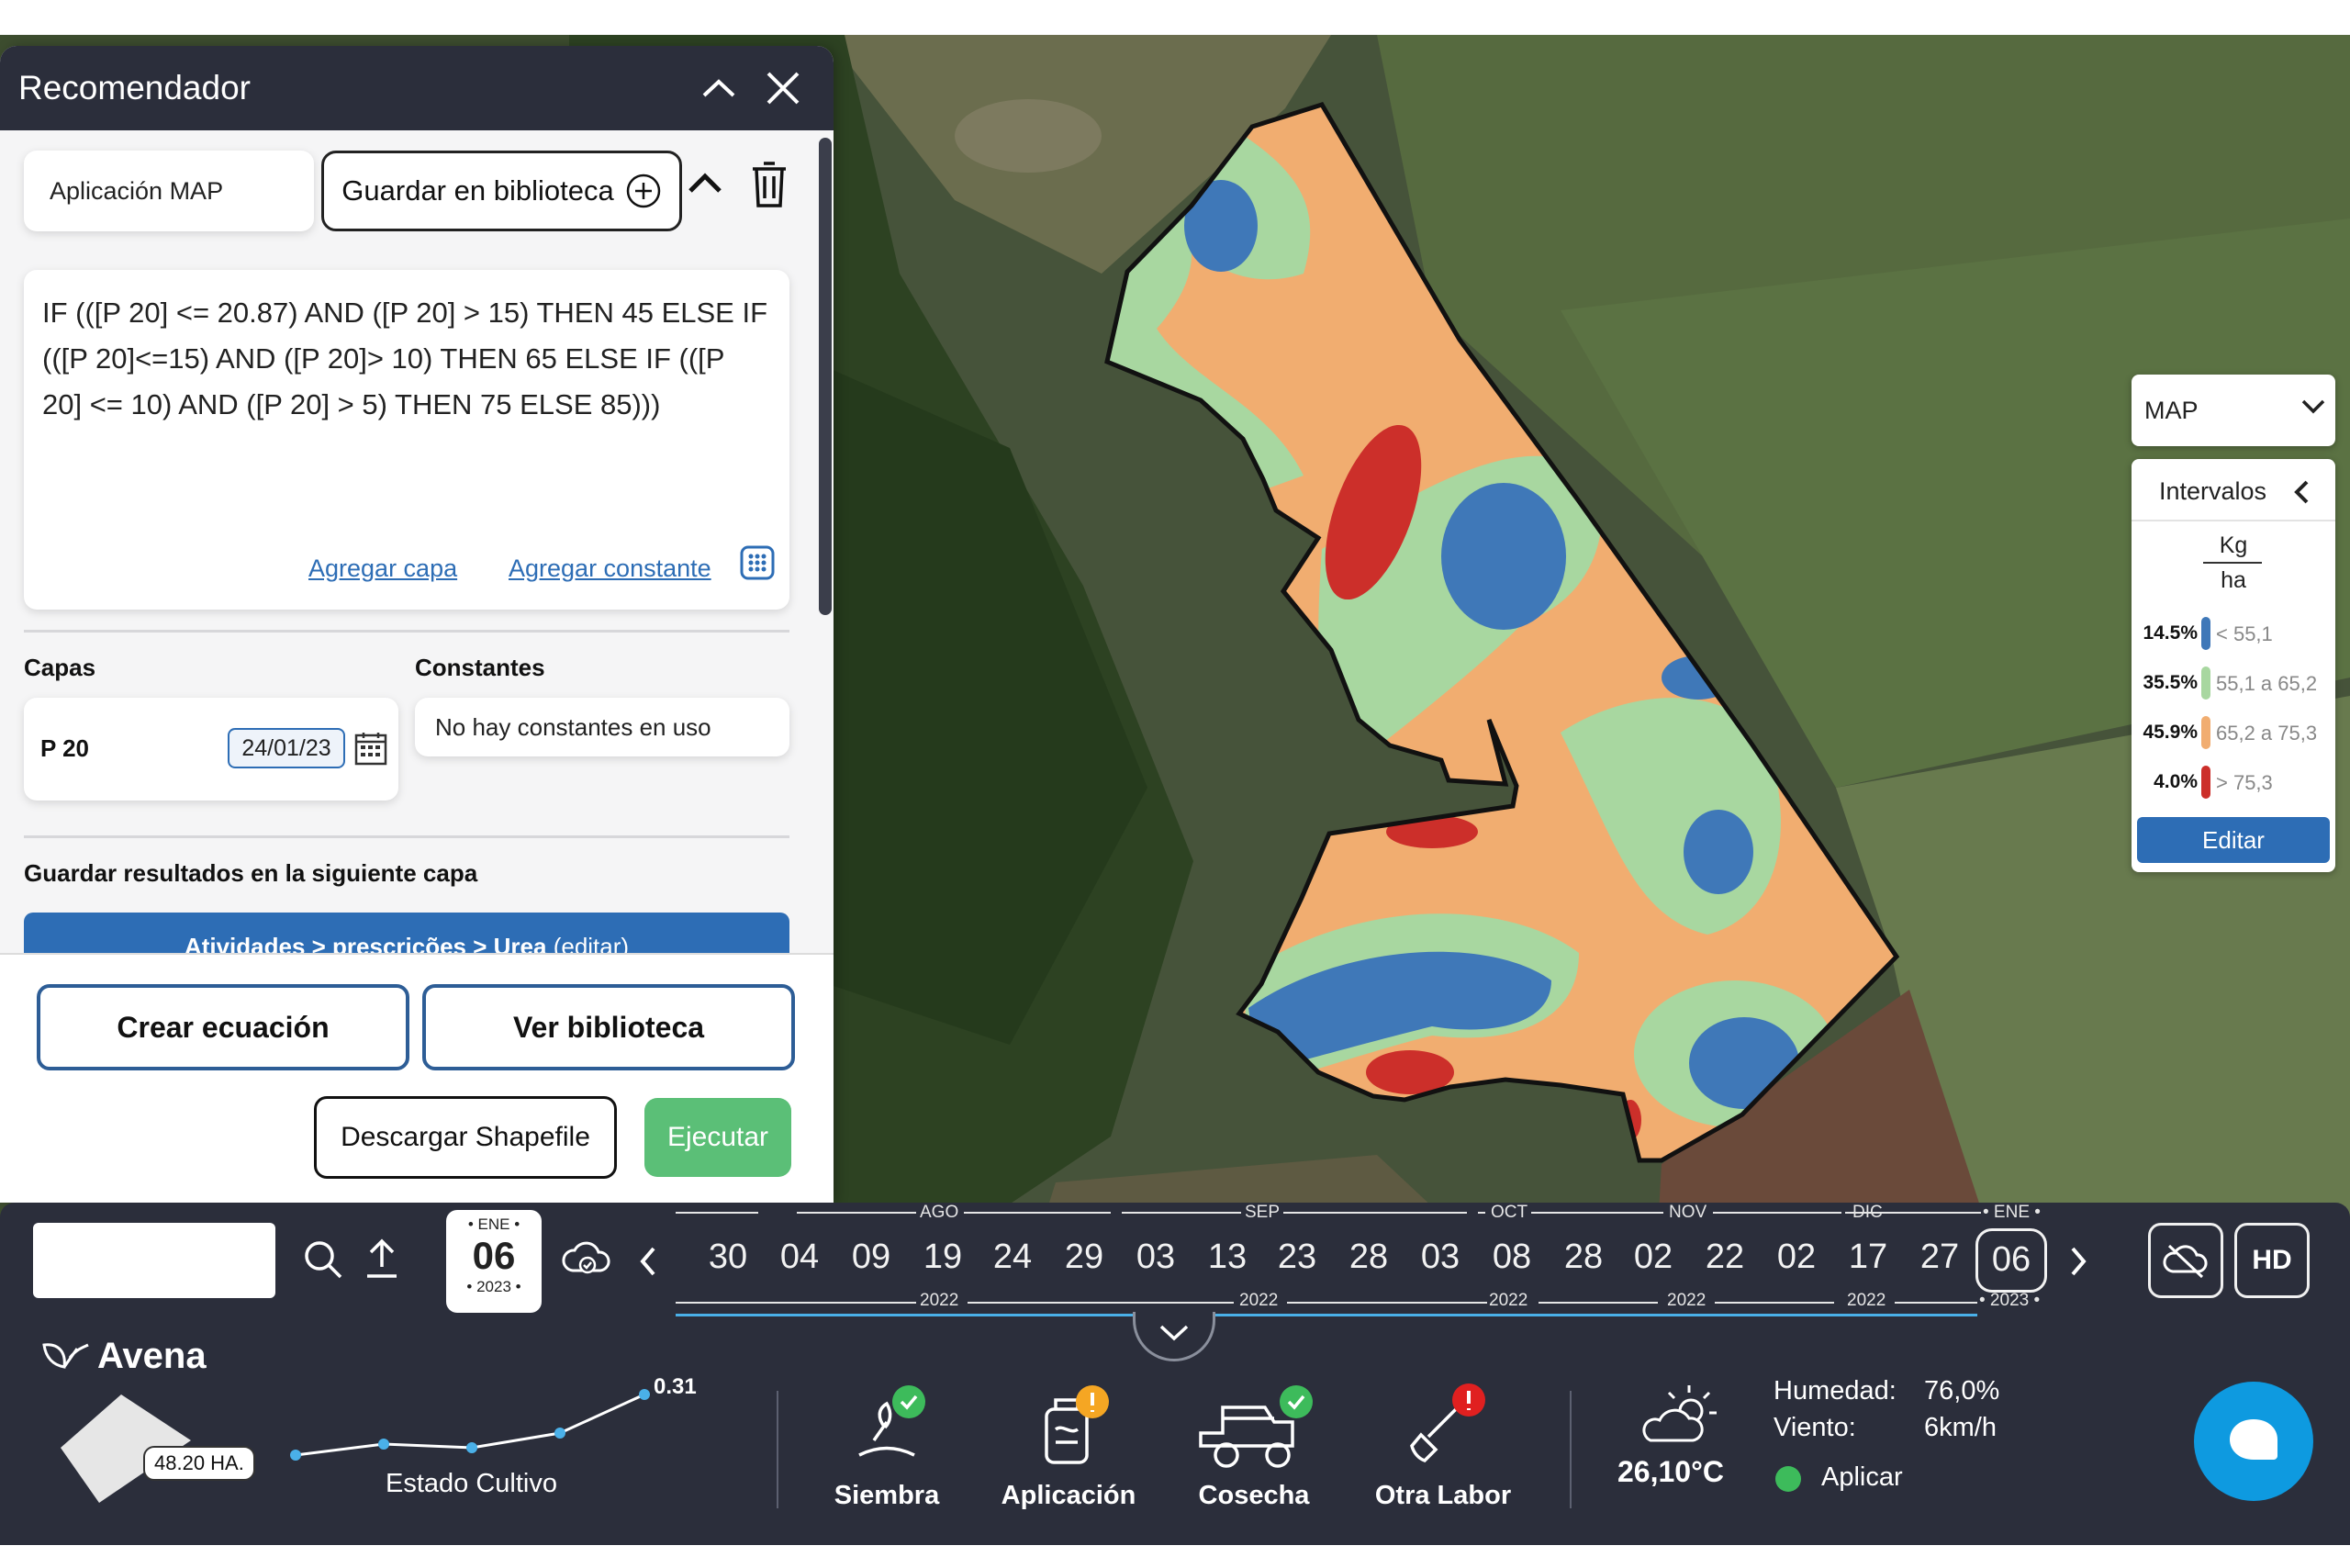 The height and width of the screenshot is (1568, 2350). What do you see at coordinates (648, 1261) in the screenshot?
I see `timeline-prev-icon` at bounding box center [648, 1261].